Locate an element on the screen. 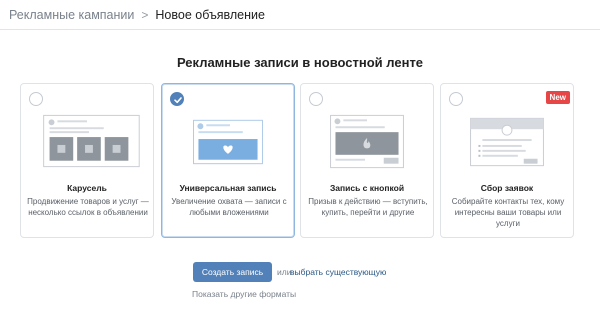 The width and height of the screenshot is (600, 313). create-post-button: Создать запись is located at coordinates (232, 272).